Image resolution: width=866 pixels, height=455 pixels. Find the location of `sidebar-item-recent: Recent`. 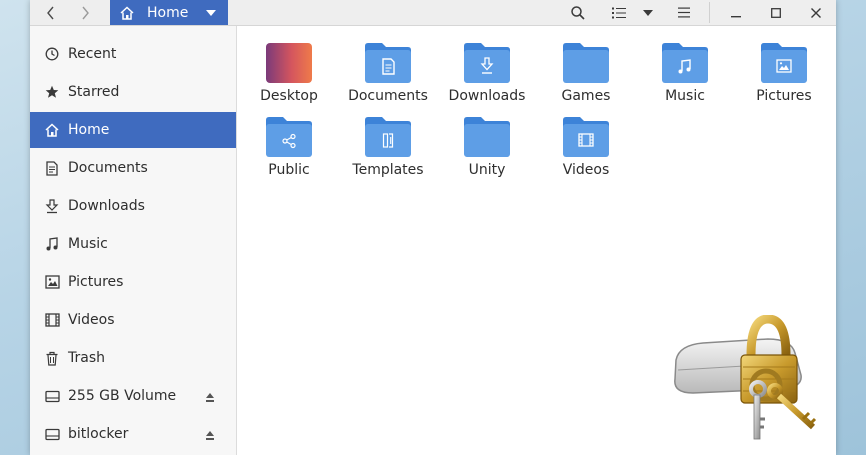

sidebar-item-recent: Recent is located at coordinates (133, 54).